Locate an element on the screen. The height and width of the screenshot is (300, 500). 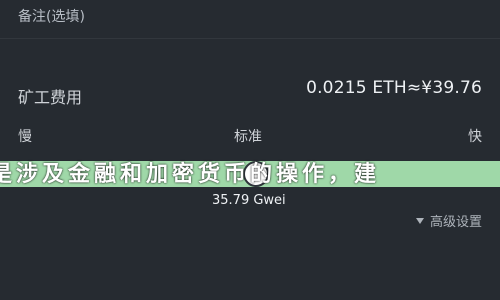
chevron-down-icon is located at coordinates (419, 220).